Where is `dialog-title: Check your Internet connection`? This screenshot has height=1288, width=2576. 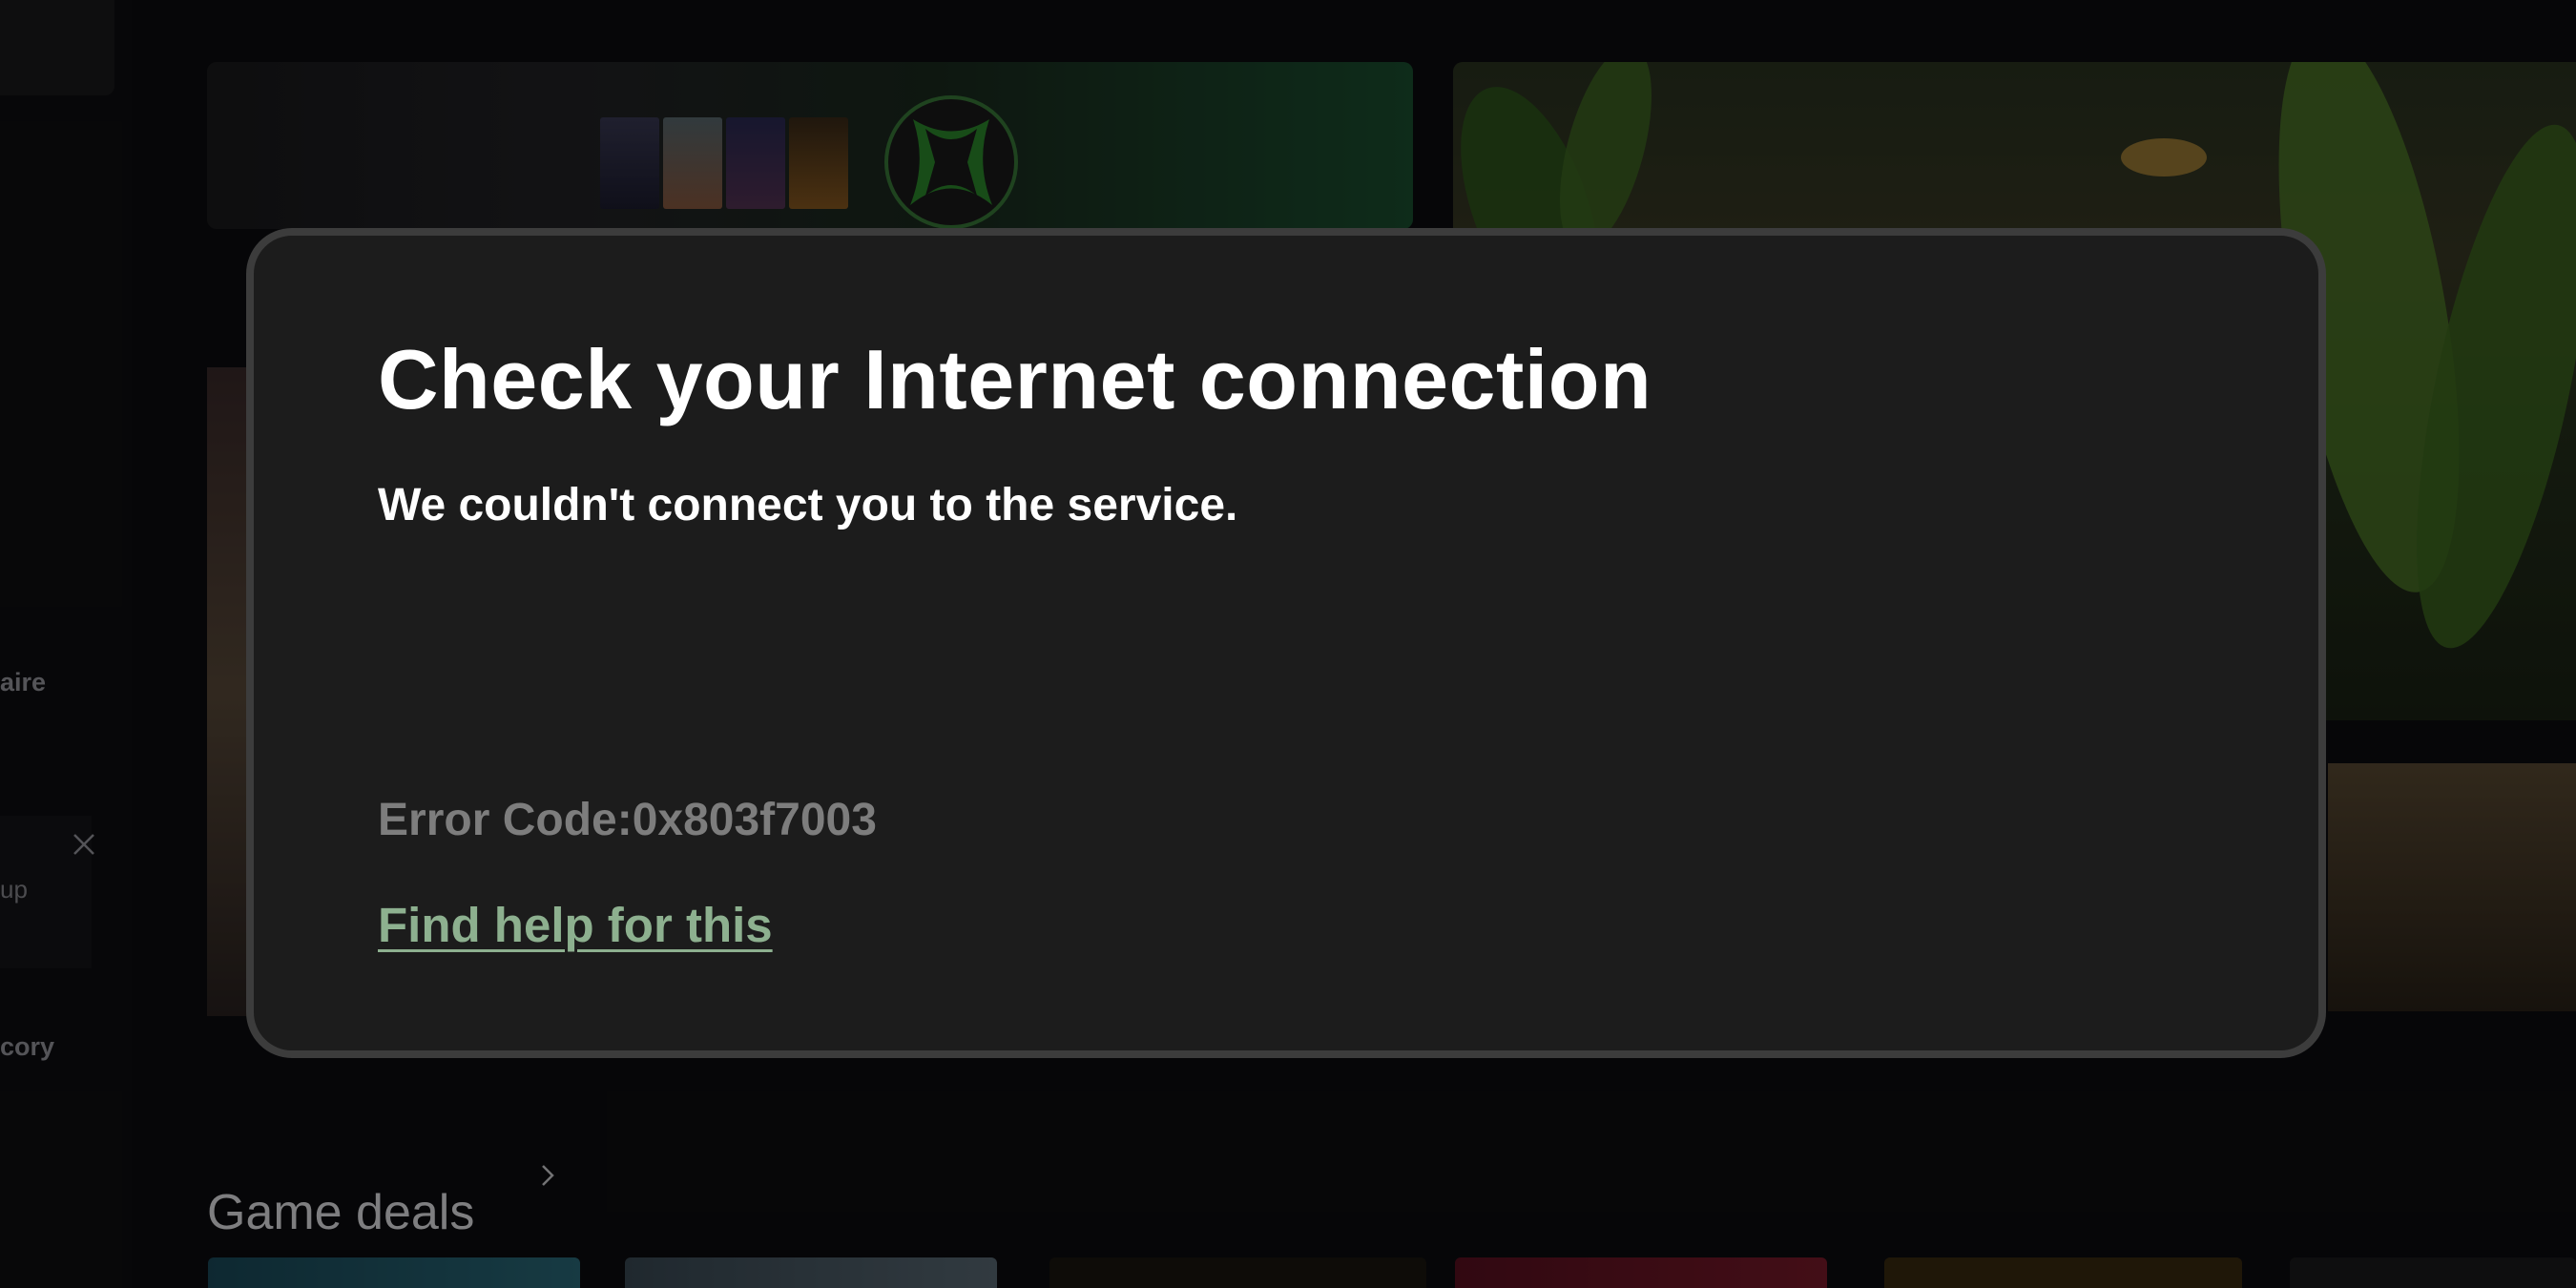
dialog-title: Check your Internet connection is located at coordinates (1015, 379).